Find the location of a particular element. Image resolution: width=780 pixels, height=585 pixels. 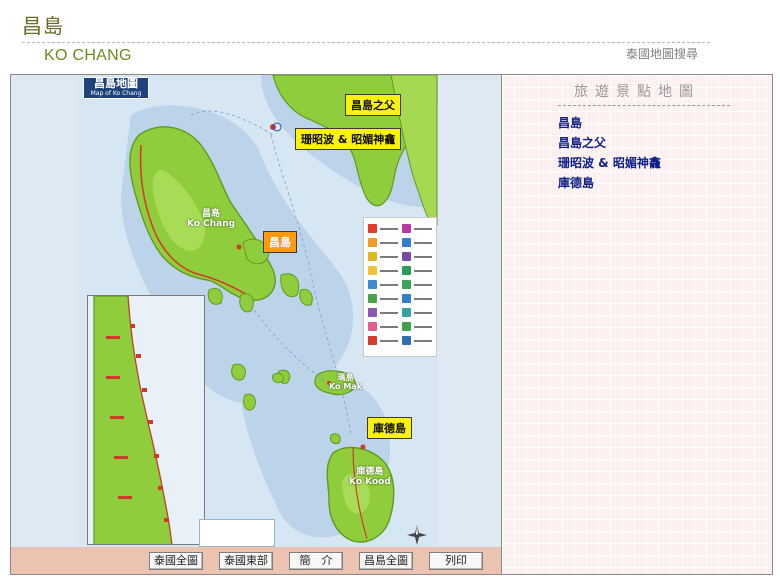

map-scale-box is located at coordinates (237, 533).